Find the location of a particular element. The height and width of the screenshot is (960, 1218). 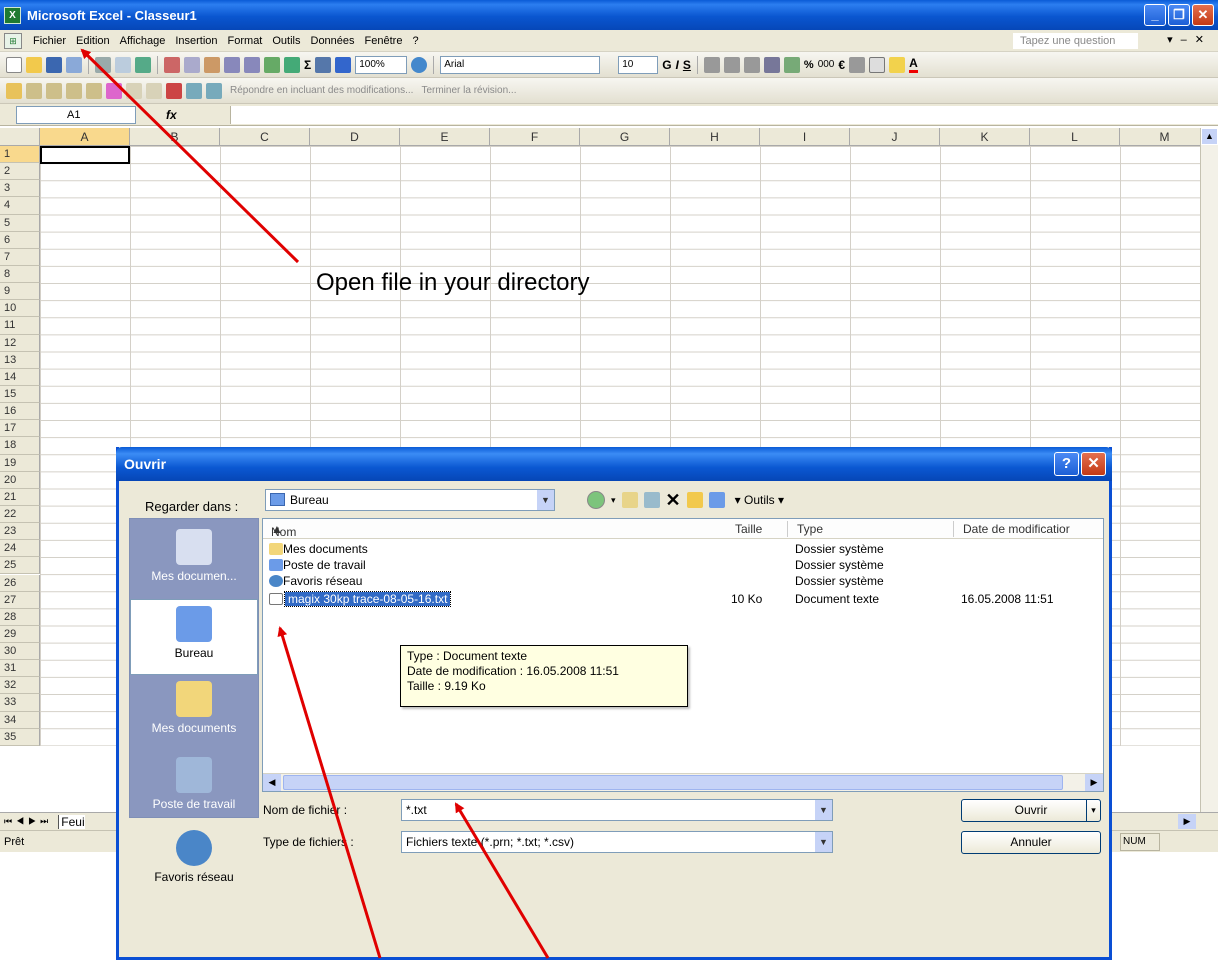

place-network: Favoris réseau is located at coordinates (194, 862).